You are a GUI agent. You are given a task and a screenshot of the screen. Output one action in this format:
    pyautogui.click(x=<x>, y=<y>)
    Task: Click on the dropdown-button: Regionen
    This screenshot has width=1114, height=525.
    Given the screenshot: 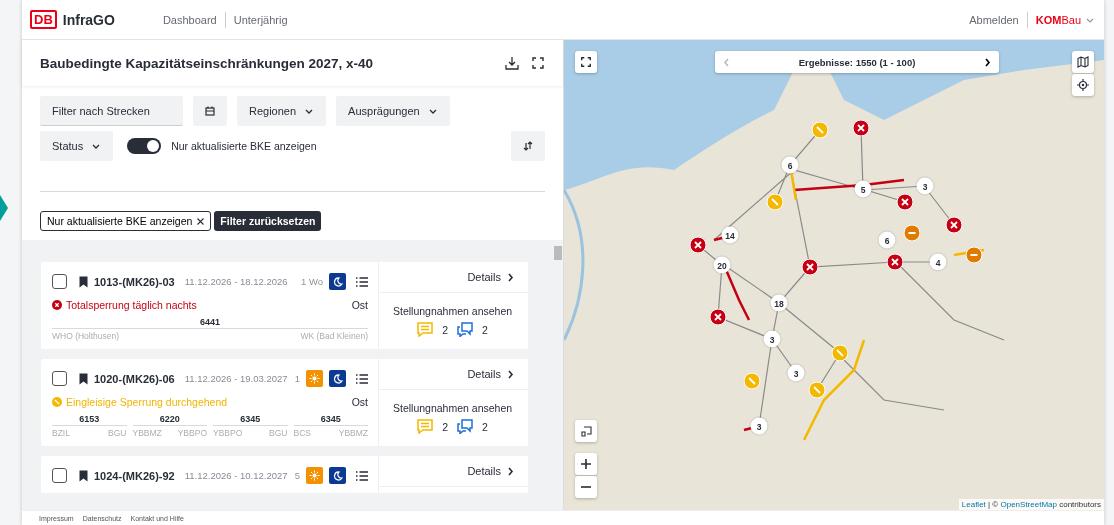 What is the action you would take?
    pyautogui.click(x=282, y=111)
    